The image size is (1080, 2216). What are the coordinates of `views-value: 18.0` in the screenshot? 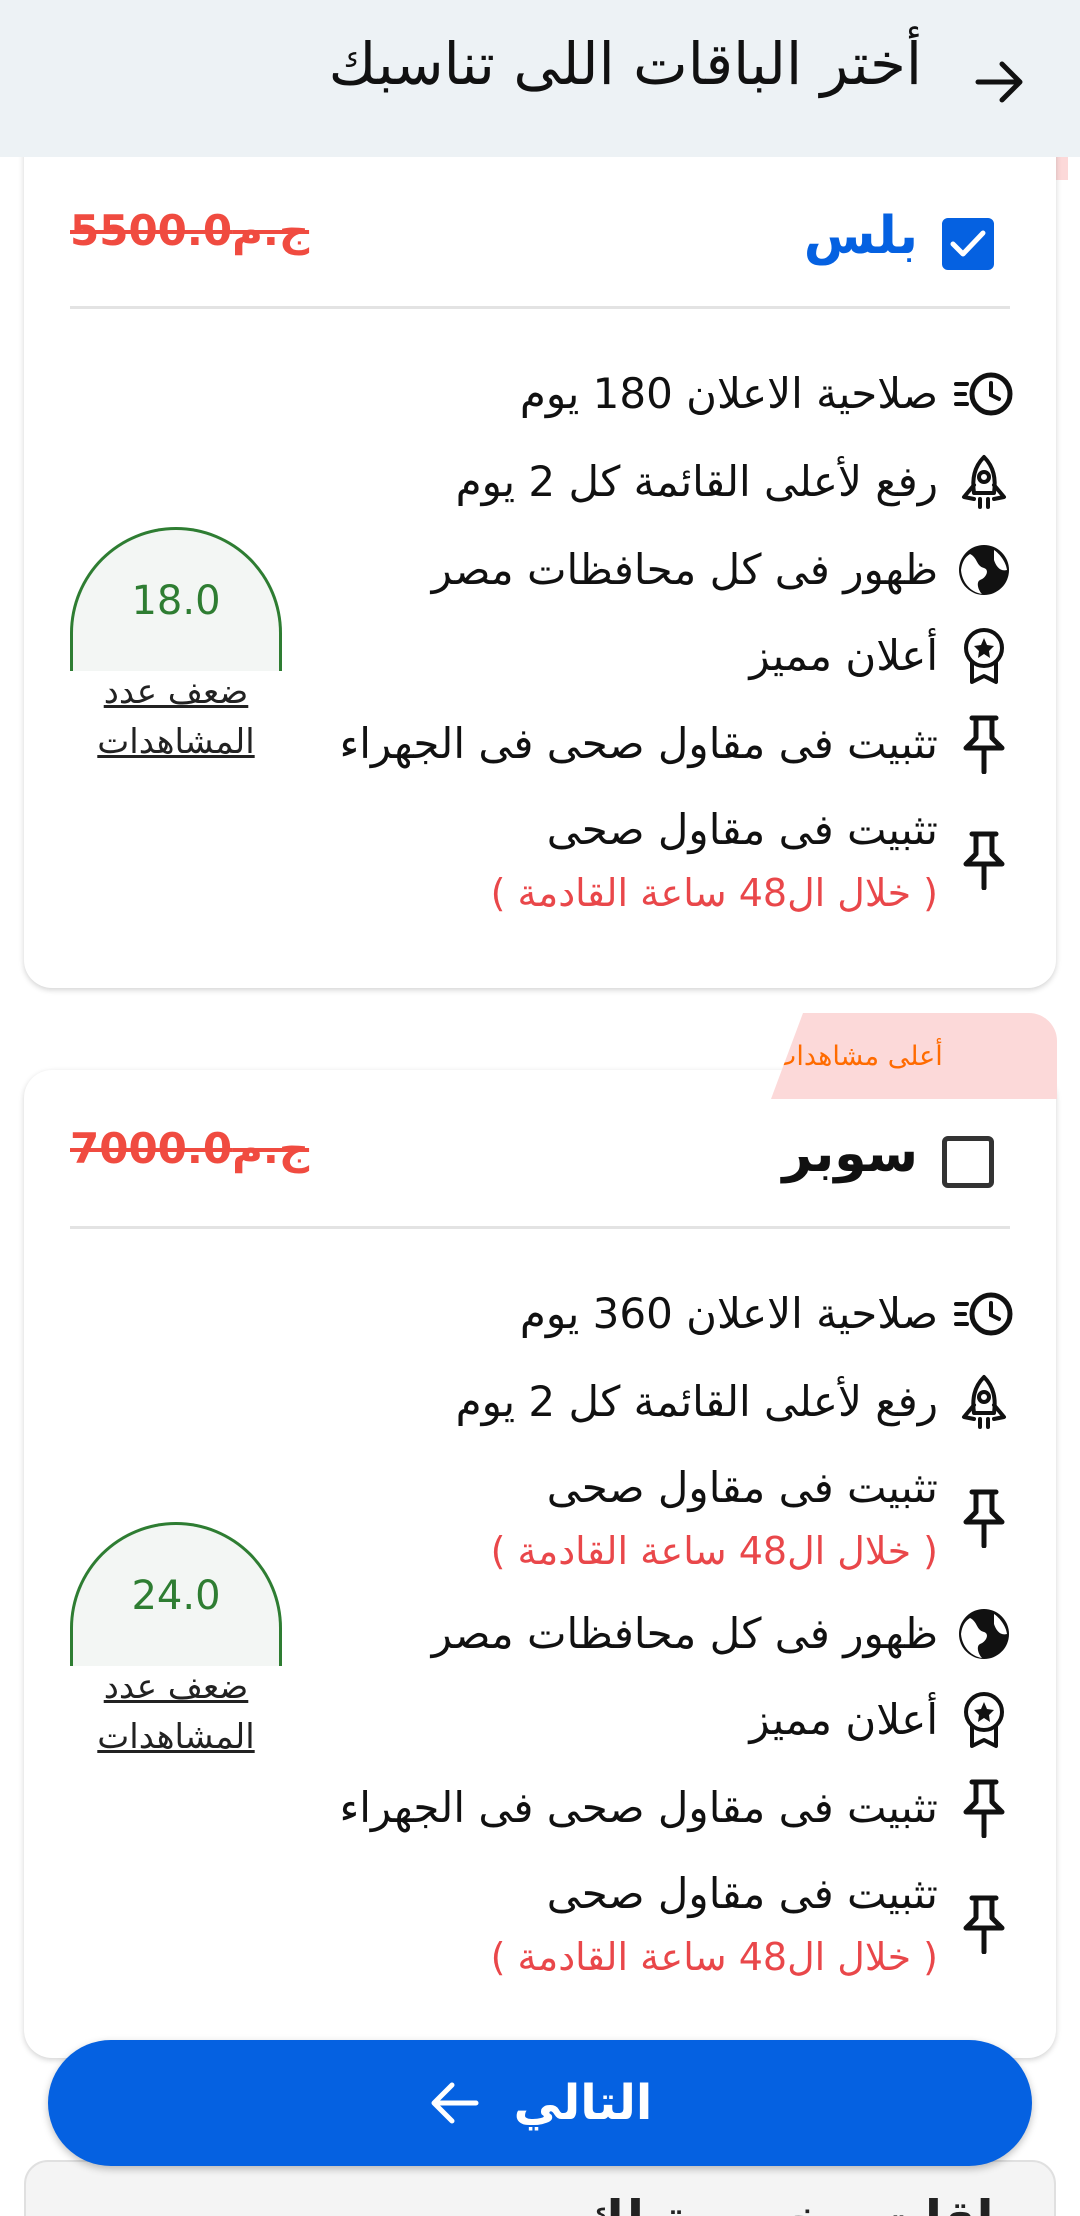 It's located at (176, 600).